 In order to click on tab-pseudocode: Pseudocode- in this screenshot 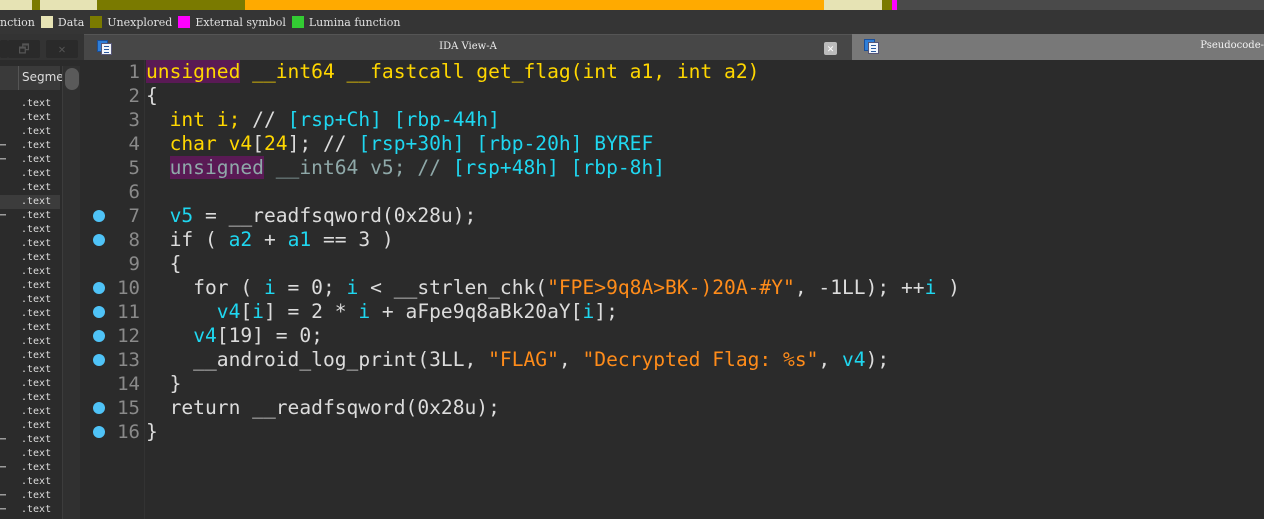, I will do `click(1058, 47)`.